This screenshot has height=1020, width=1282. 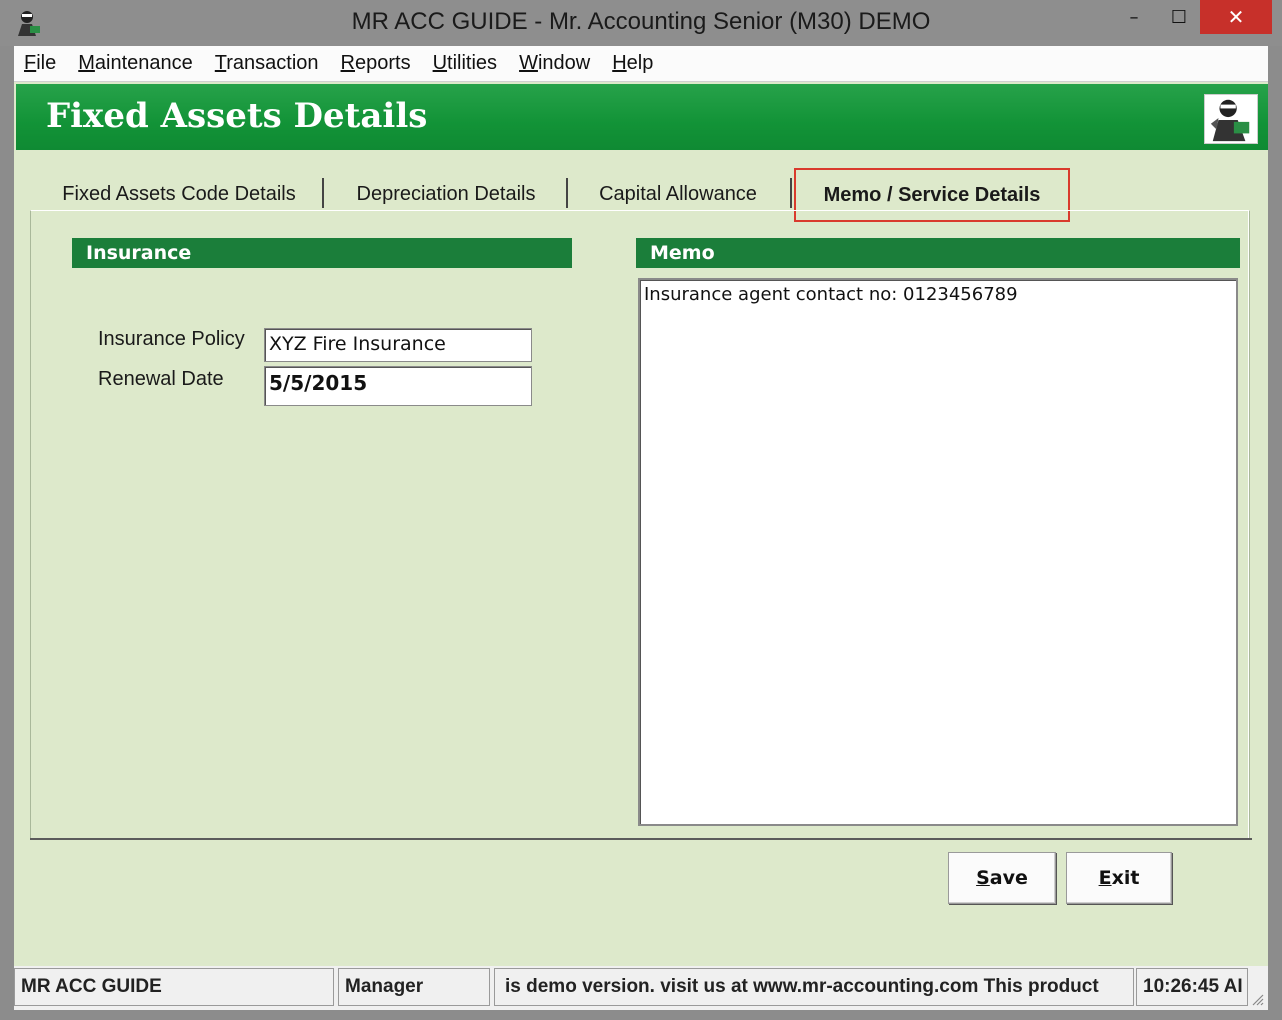 I want to click on panel-divider, so click(x=641, y=839).